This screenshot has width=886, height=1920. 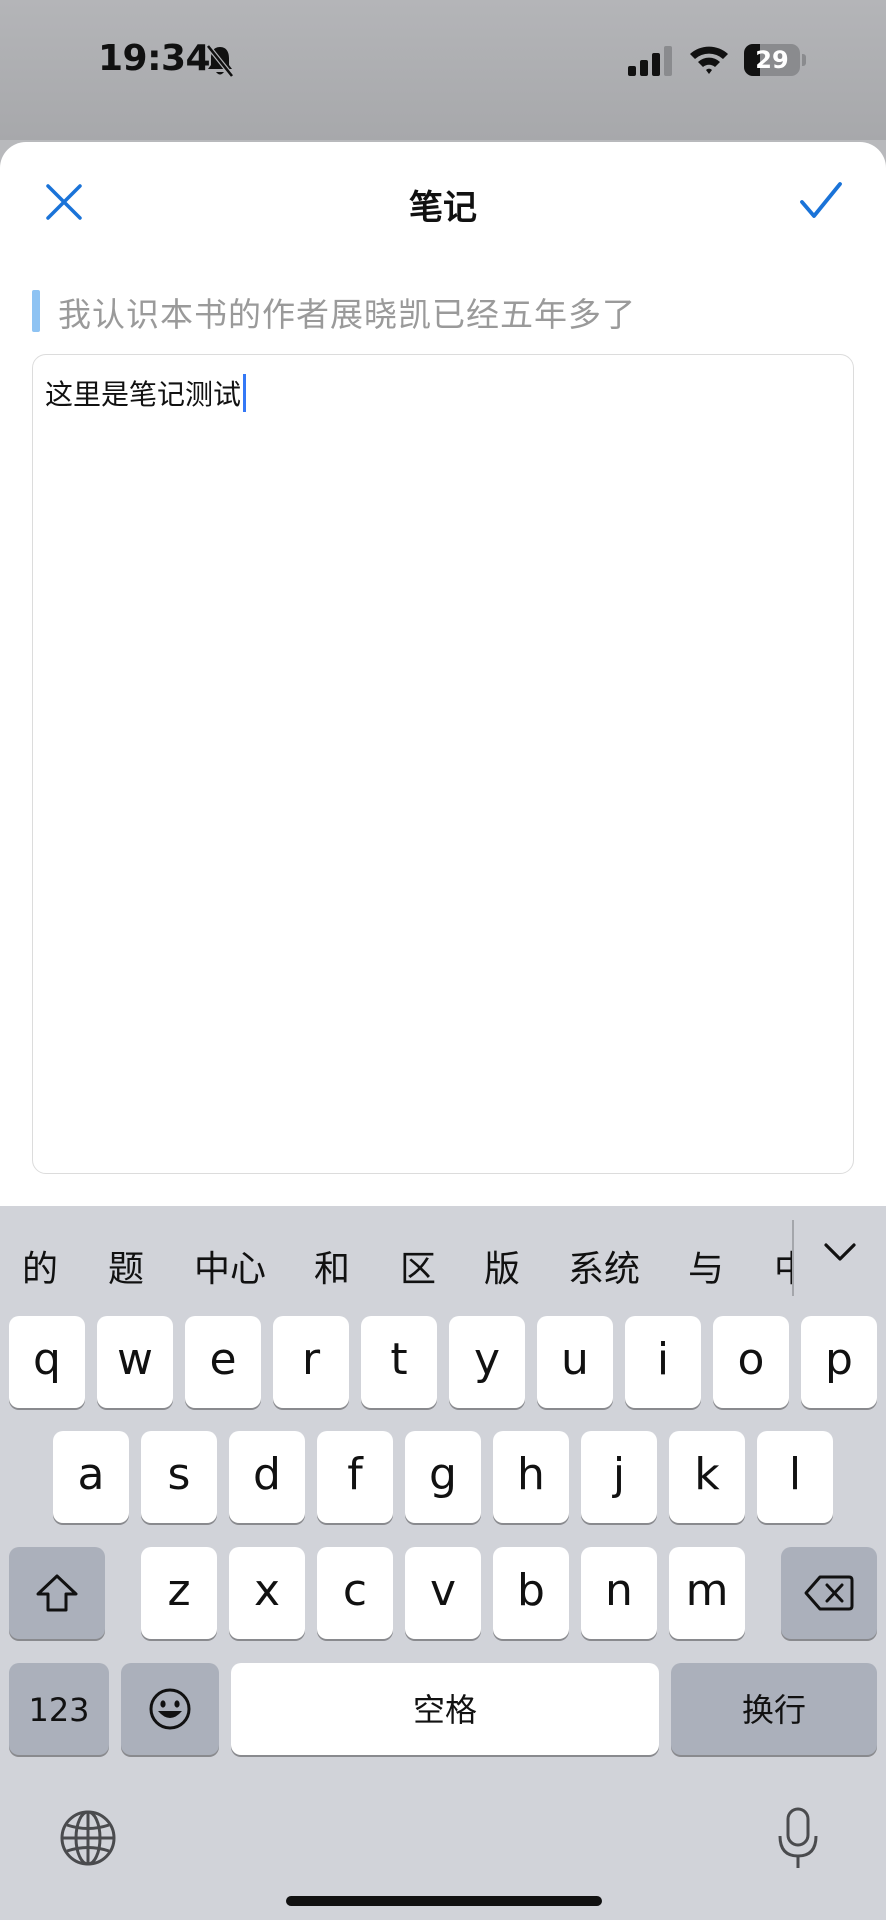 What do you see at coordinates (575, 1362) in the screenshot?
I see `key-u: u` at bounding box center [575, 1362].